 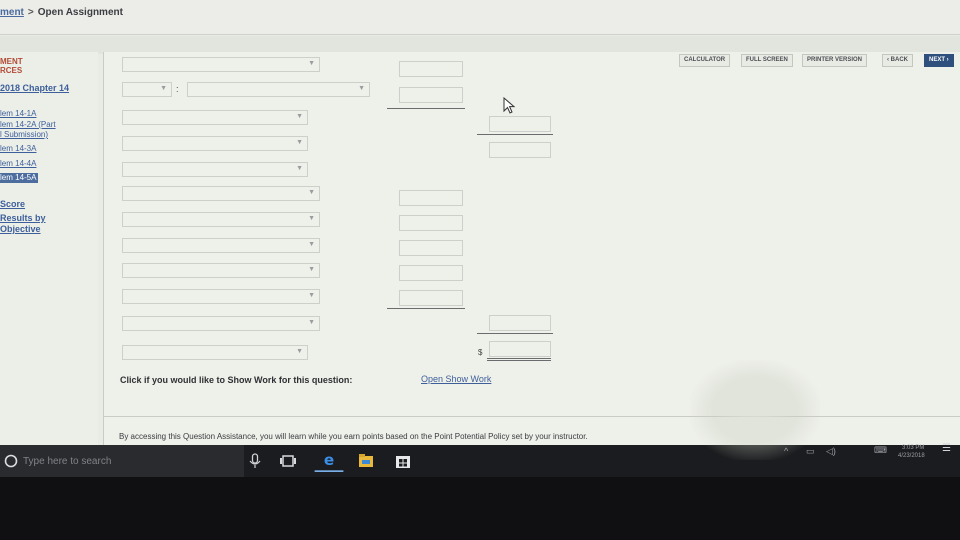 What do you see at coordinates (215, 352) in the screenshot?
I see `account-select-11: ▼` at bounding box center [215, 352].